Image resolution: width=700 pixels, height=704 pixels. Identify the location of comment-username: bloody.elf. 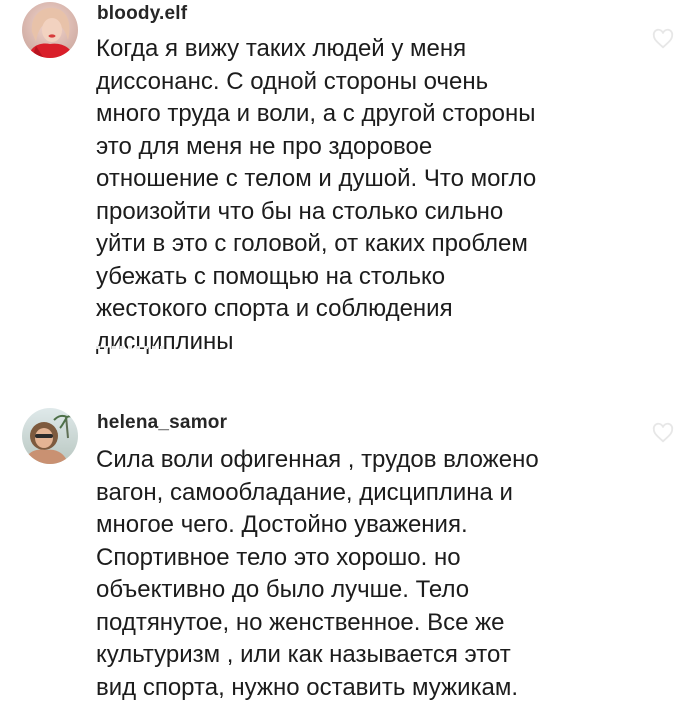
(142, 14).